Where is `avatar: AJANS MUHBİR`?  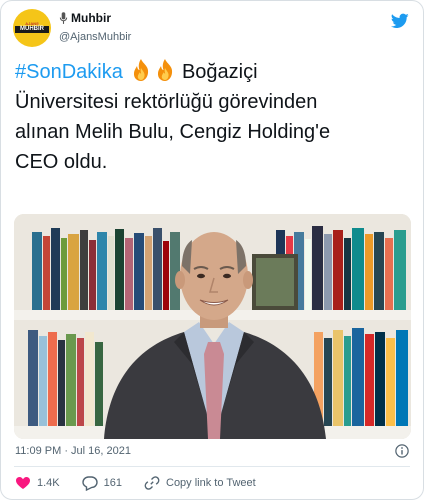 avatar: AJANS MUHBİR is located at coordinates (32, 28).